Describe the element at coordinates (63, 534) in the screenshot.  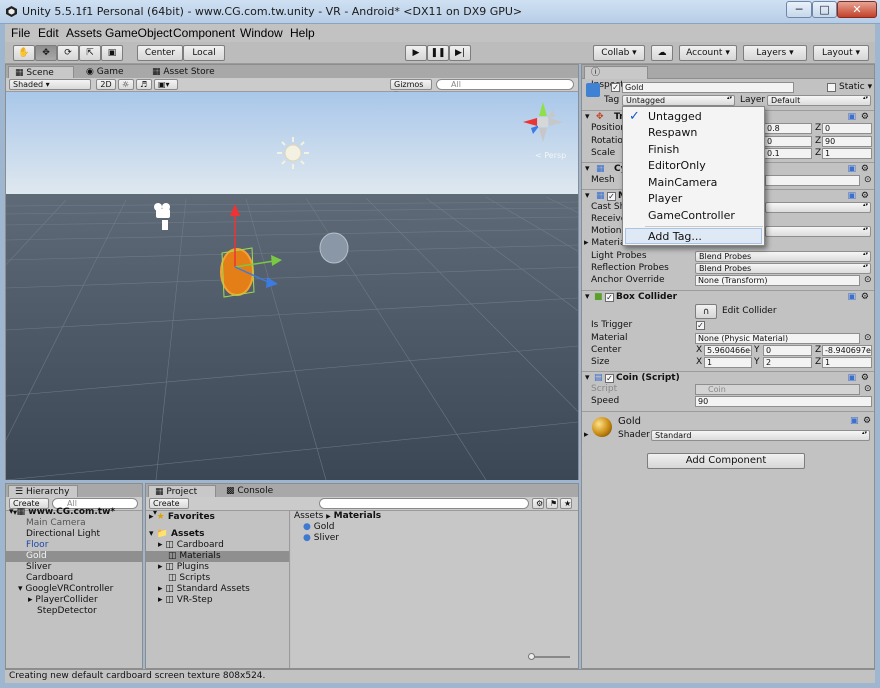
I see `hierarchy-item-directional-light: Directional Light` at that location.